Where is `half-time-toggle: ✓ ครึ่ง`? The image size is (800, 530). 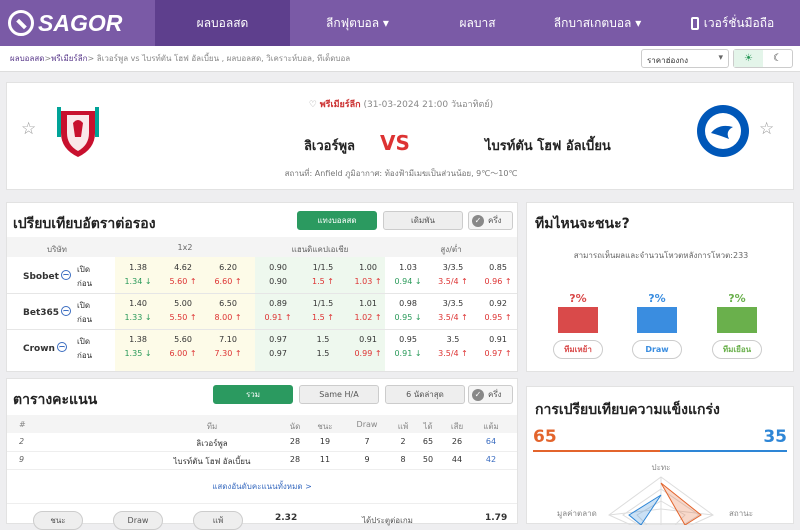 half-time-toggle: ✓ ครึ่ง is located at coordinates (490, 220).